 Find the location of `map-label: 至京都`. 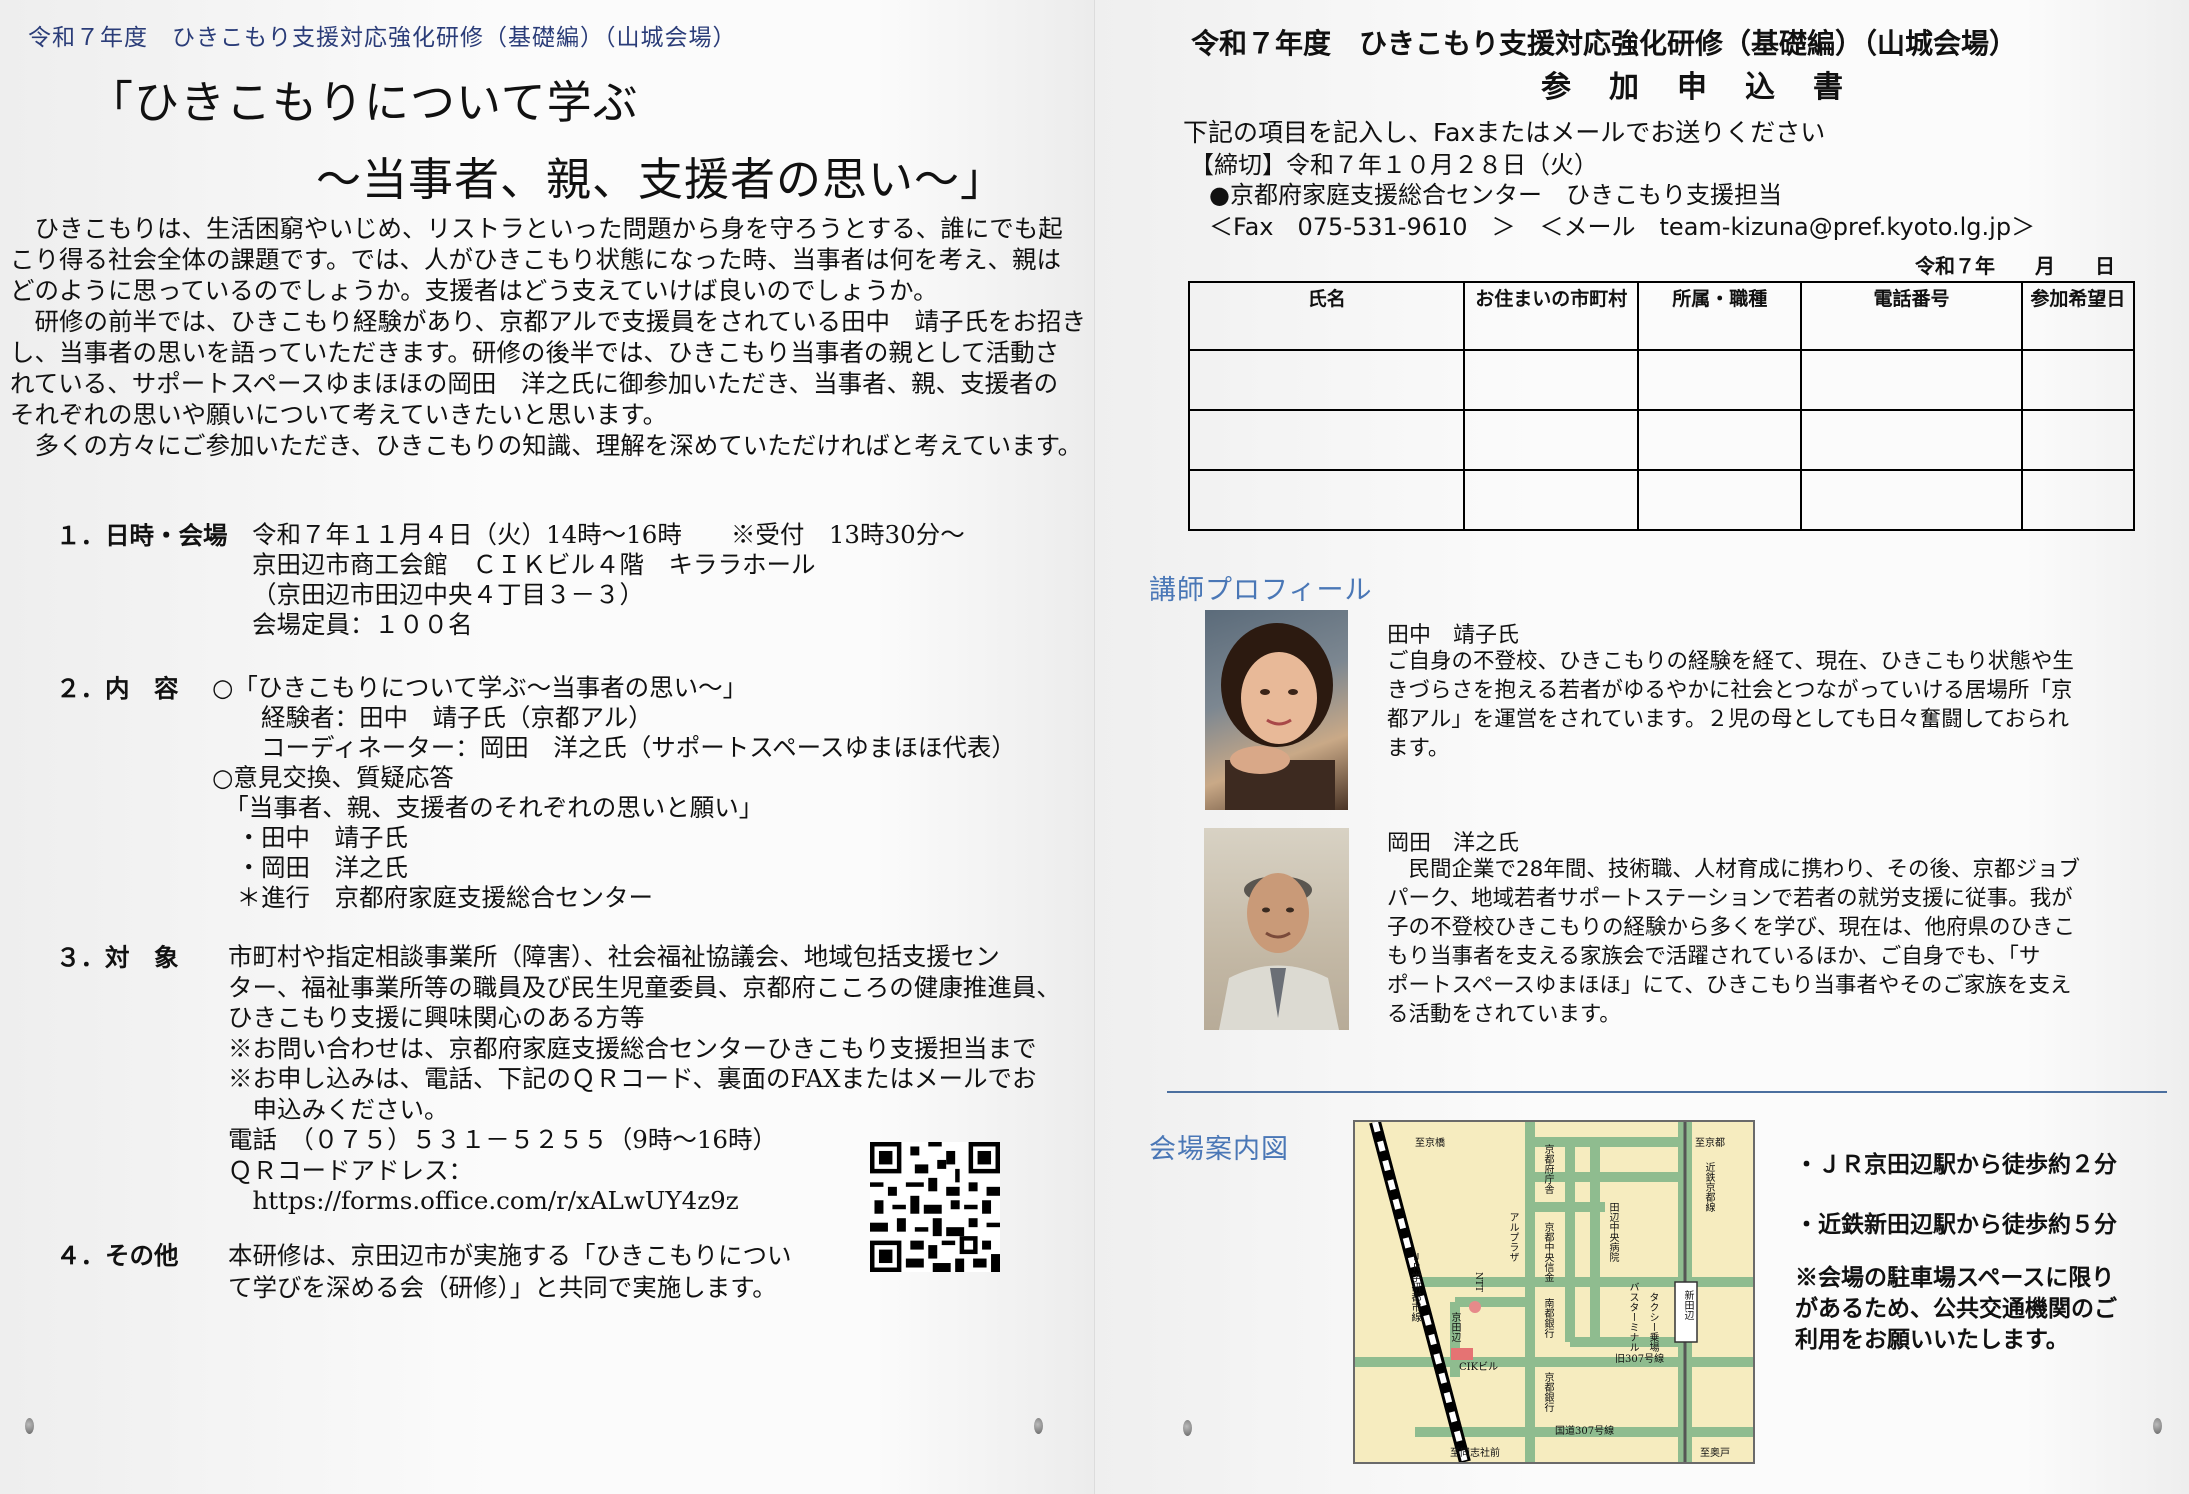

map-label: 至京都 is located at coordinates (1710, 1143).